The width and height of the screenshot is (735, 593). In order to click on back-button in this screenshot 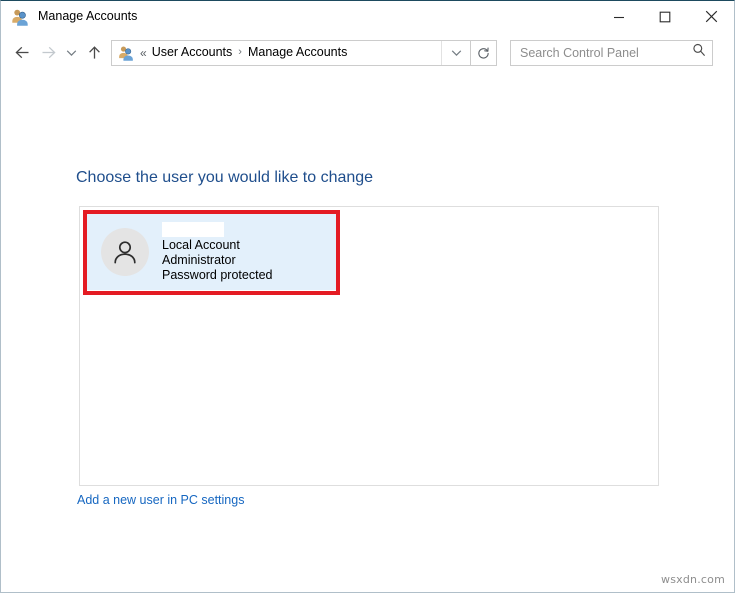, I will do `click(22, 53)`.